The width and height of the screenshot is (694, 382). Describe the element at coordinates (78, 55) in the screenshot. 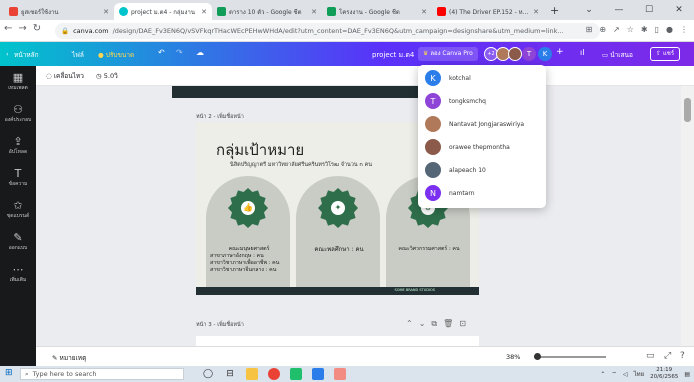

I see `file-menu: ไฟล์` at that location.